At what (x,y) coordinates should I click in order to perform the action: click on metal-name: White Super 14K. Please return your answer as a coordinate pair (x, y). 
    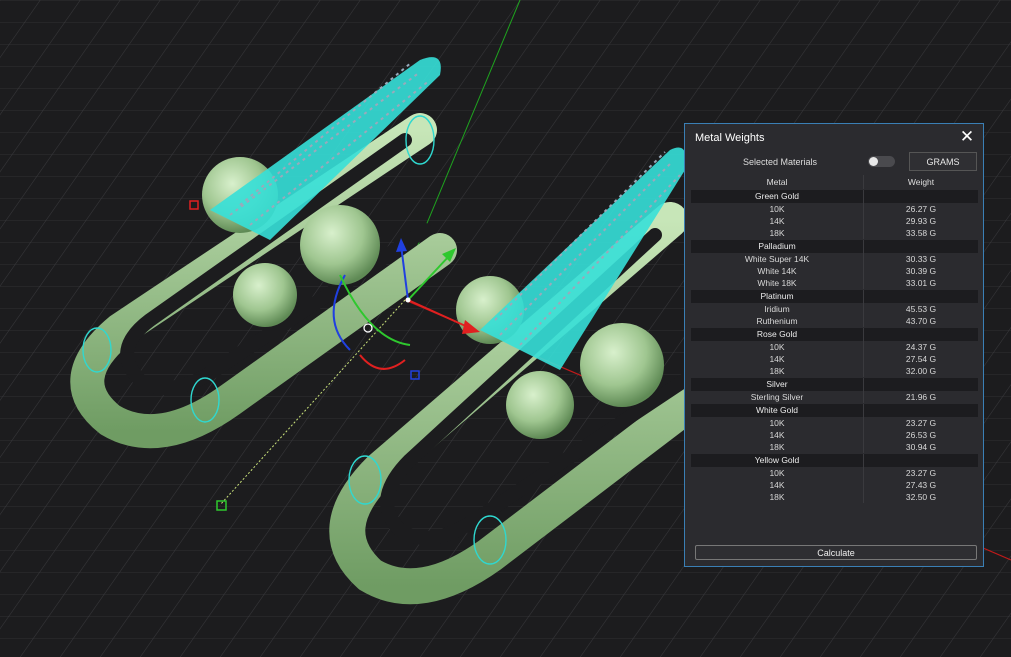
    Looking at the image, I should click on (777, 259).